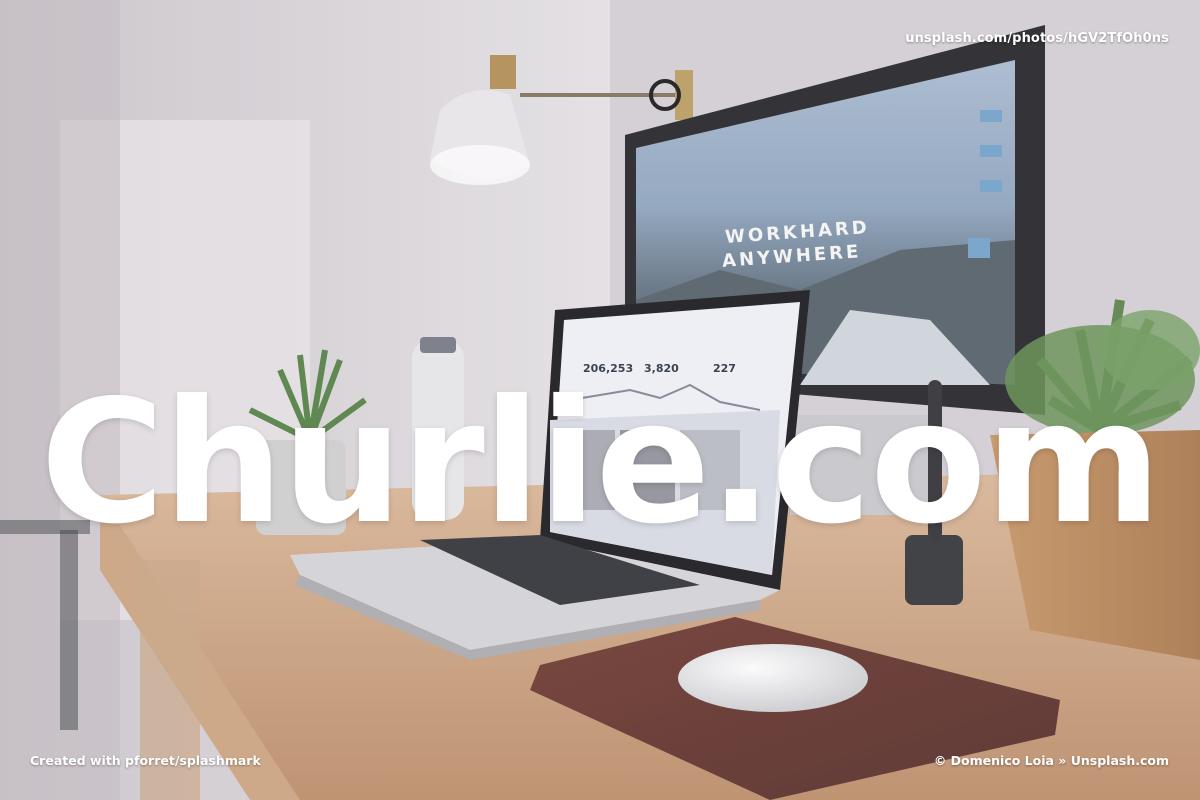 The image size is (1200, 800). Describe the element at coordinates (145, 760) in the screenshot. I see `created-with-text: Created with pforret/splashmark` at that location.